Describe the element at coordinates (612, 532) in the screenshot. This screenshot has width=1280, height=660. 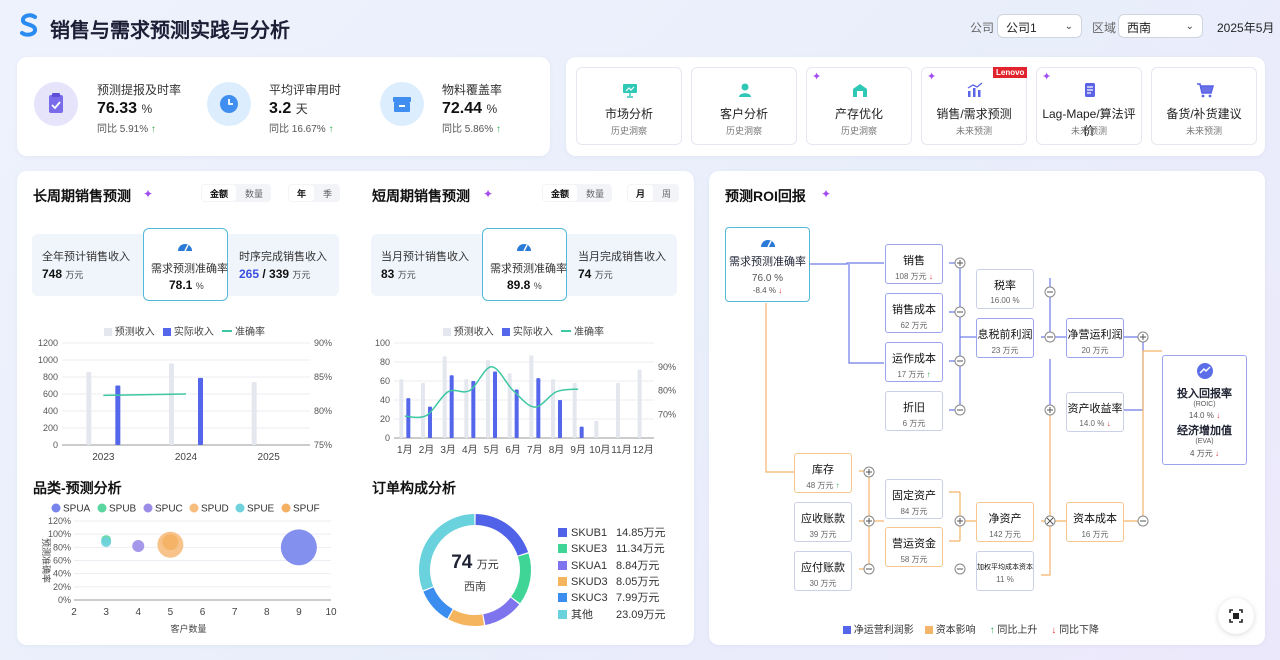
I see `donut-legend-item: SKUB1 14.85万元` at that location.